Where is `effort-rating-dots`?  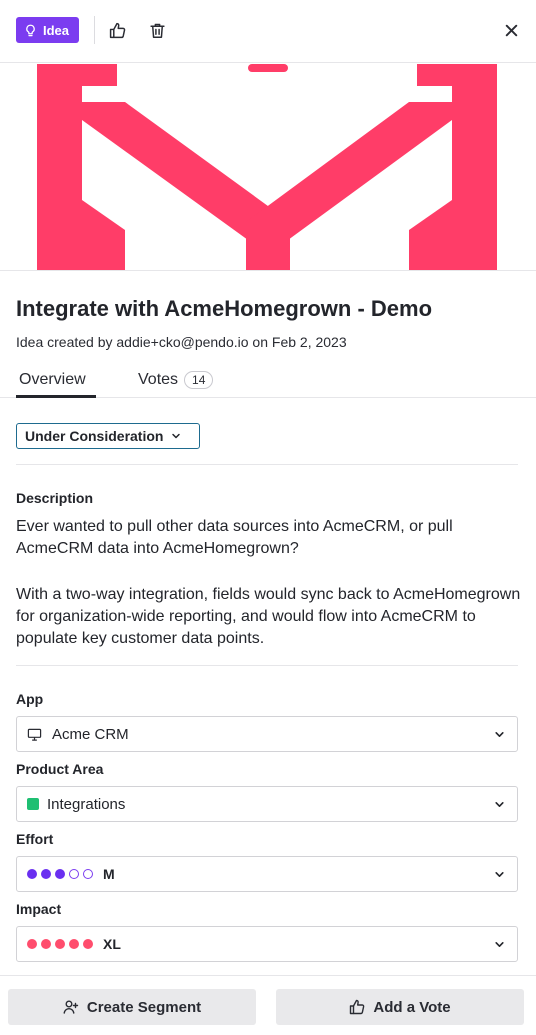
effort-rating-dots is located at coordinates (62, 874).